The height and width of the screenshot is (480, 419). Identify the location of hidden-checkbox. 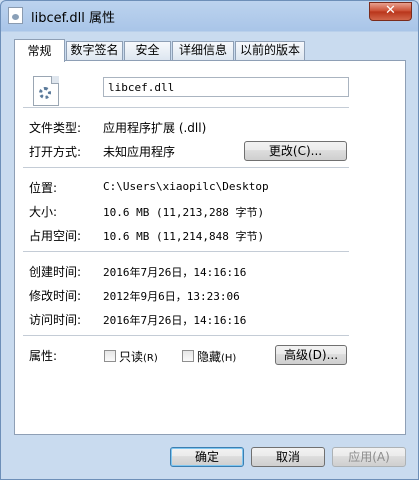
(188, 356).